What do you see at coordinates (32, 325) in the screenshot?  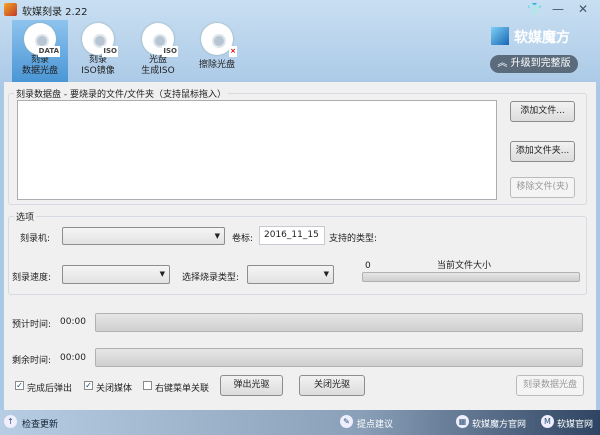 I see `est-time-label: 预计时间:` at bounding box center [32, 325].